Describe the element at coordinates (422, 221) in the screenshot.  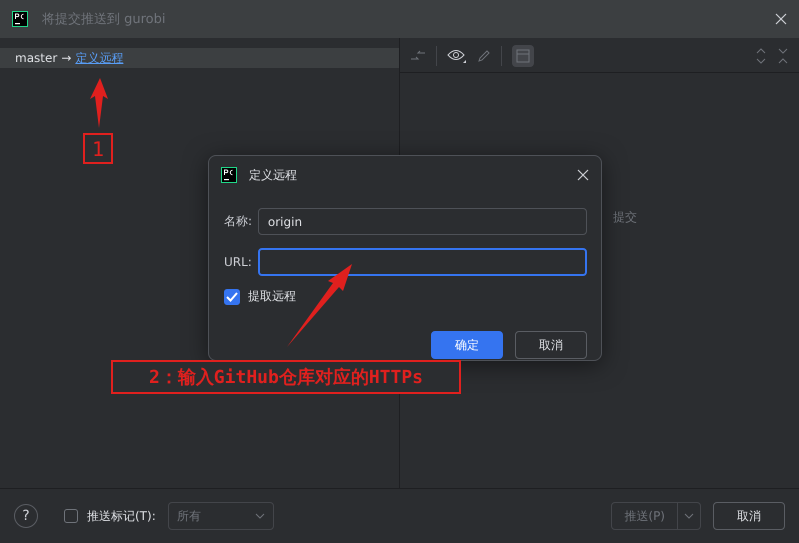
I see `input-field: origin` at that location.